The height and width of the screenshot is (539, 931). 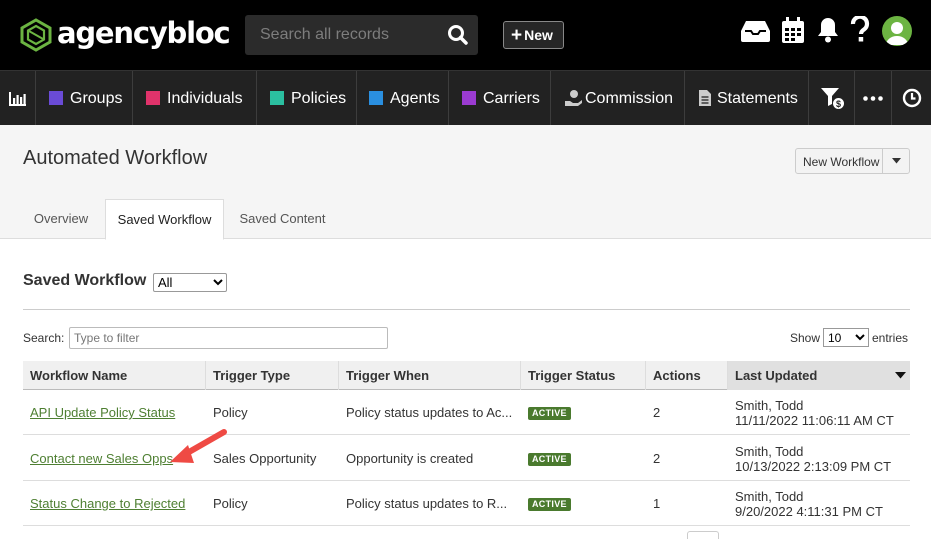 What do you see at coordinates (376, 98) in the screenshot?
I see `agents-color-icon` at bounding box center [376, 98].